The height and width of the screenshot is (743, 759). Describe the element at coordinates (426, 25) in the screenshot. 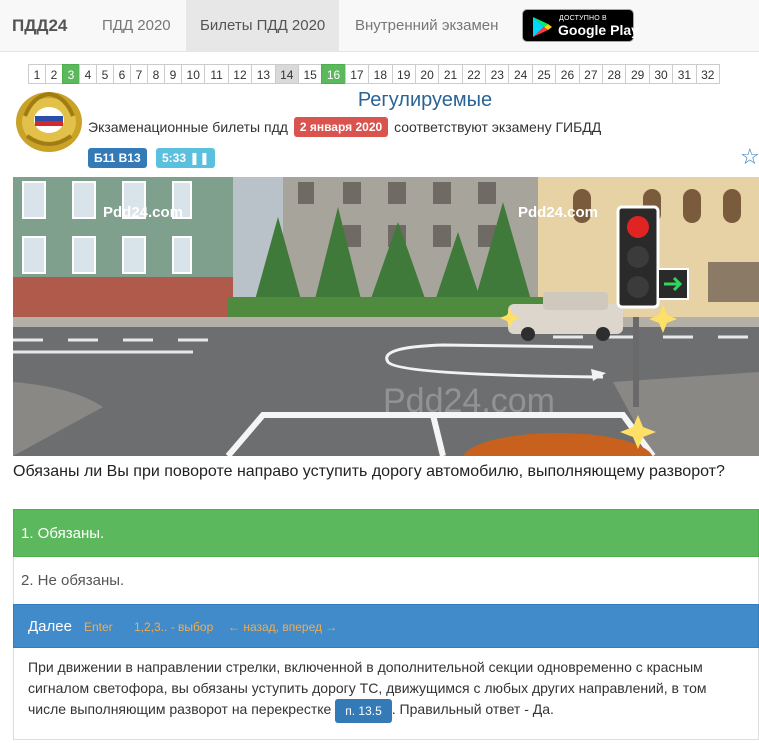

I see `nav-item-exam: Внутренний экзамен` at that location.